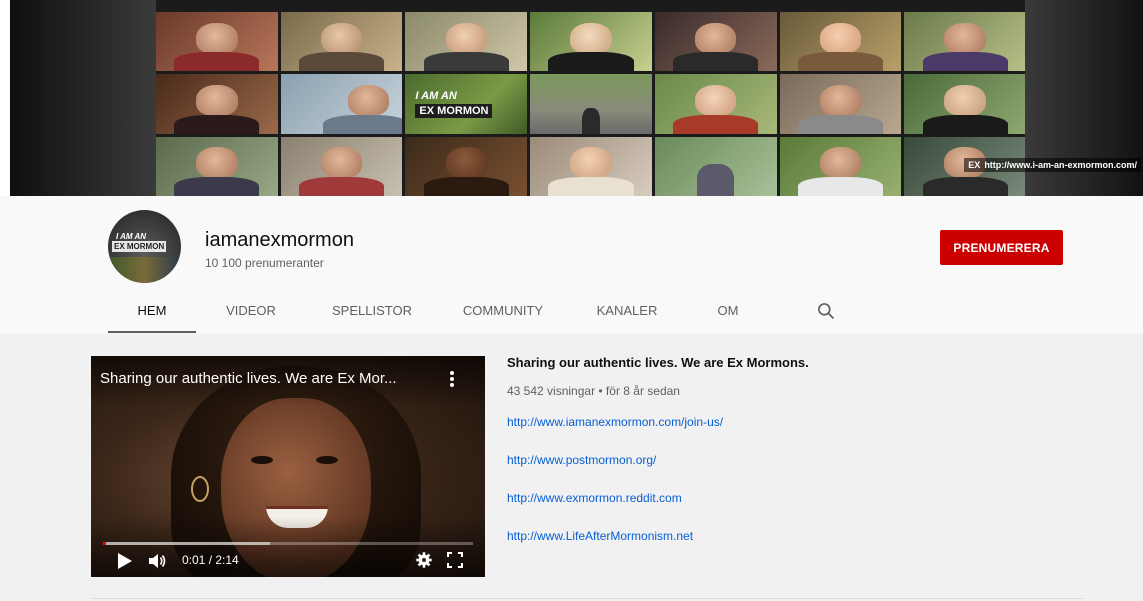  Describe the element at coordinates (974, 165) in the screenshot. I see `banner-link-badge: EX` at that location.